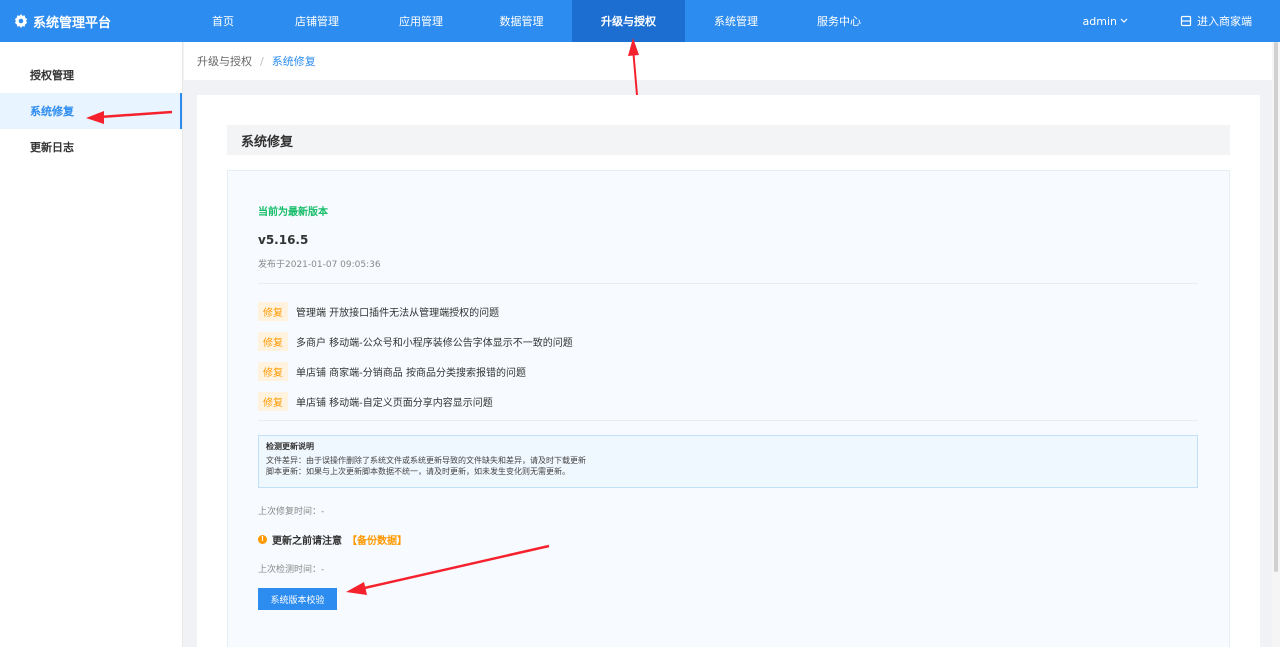 Image resolution: width=1280 pixels, height=647 pixels. Describe the element at coordinates (421, 21) in the screenshot. I see `nav-app-management: 应用管理` at that location.